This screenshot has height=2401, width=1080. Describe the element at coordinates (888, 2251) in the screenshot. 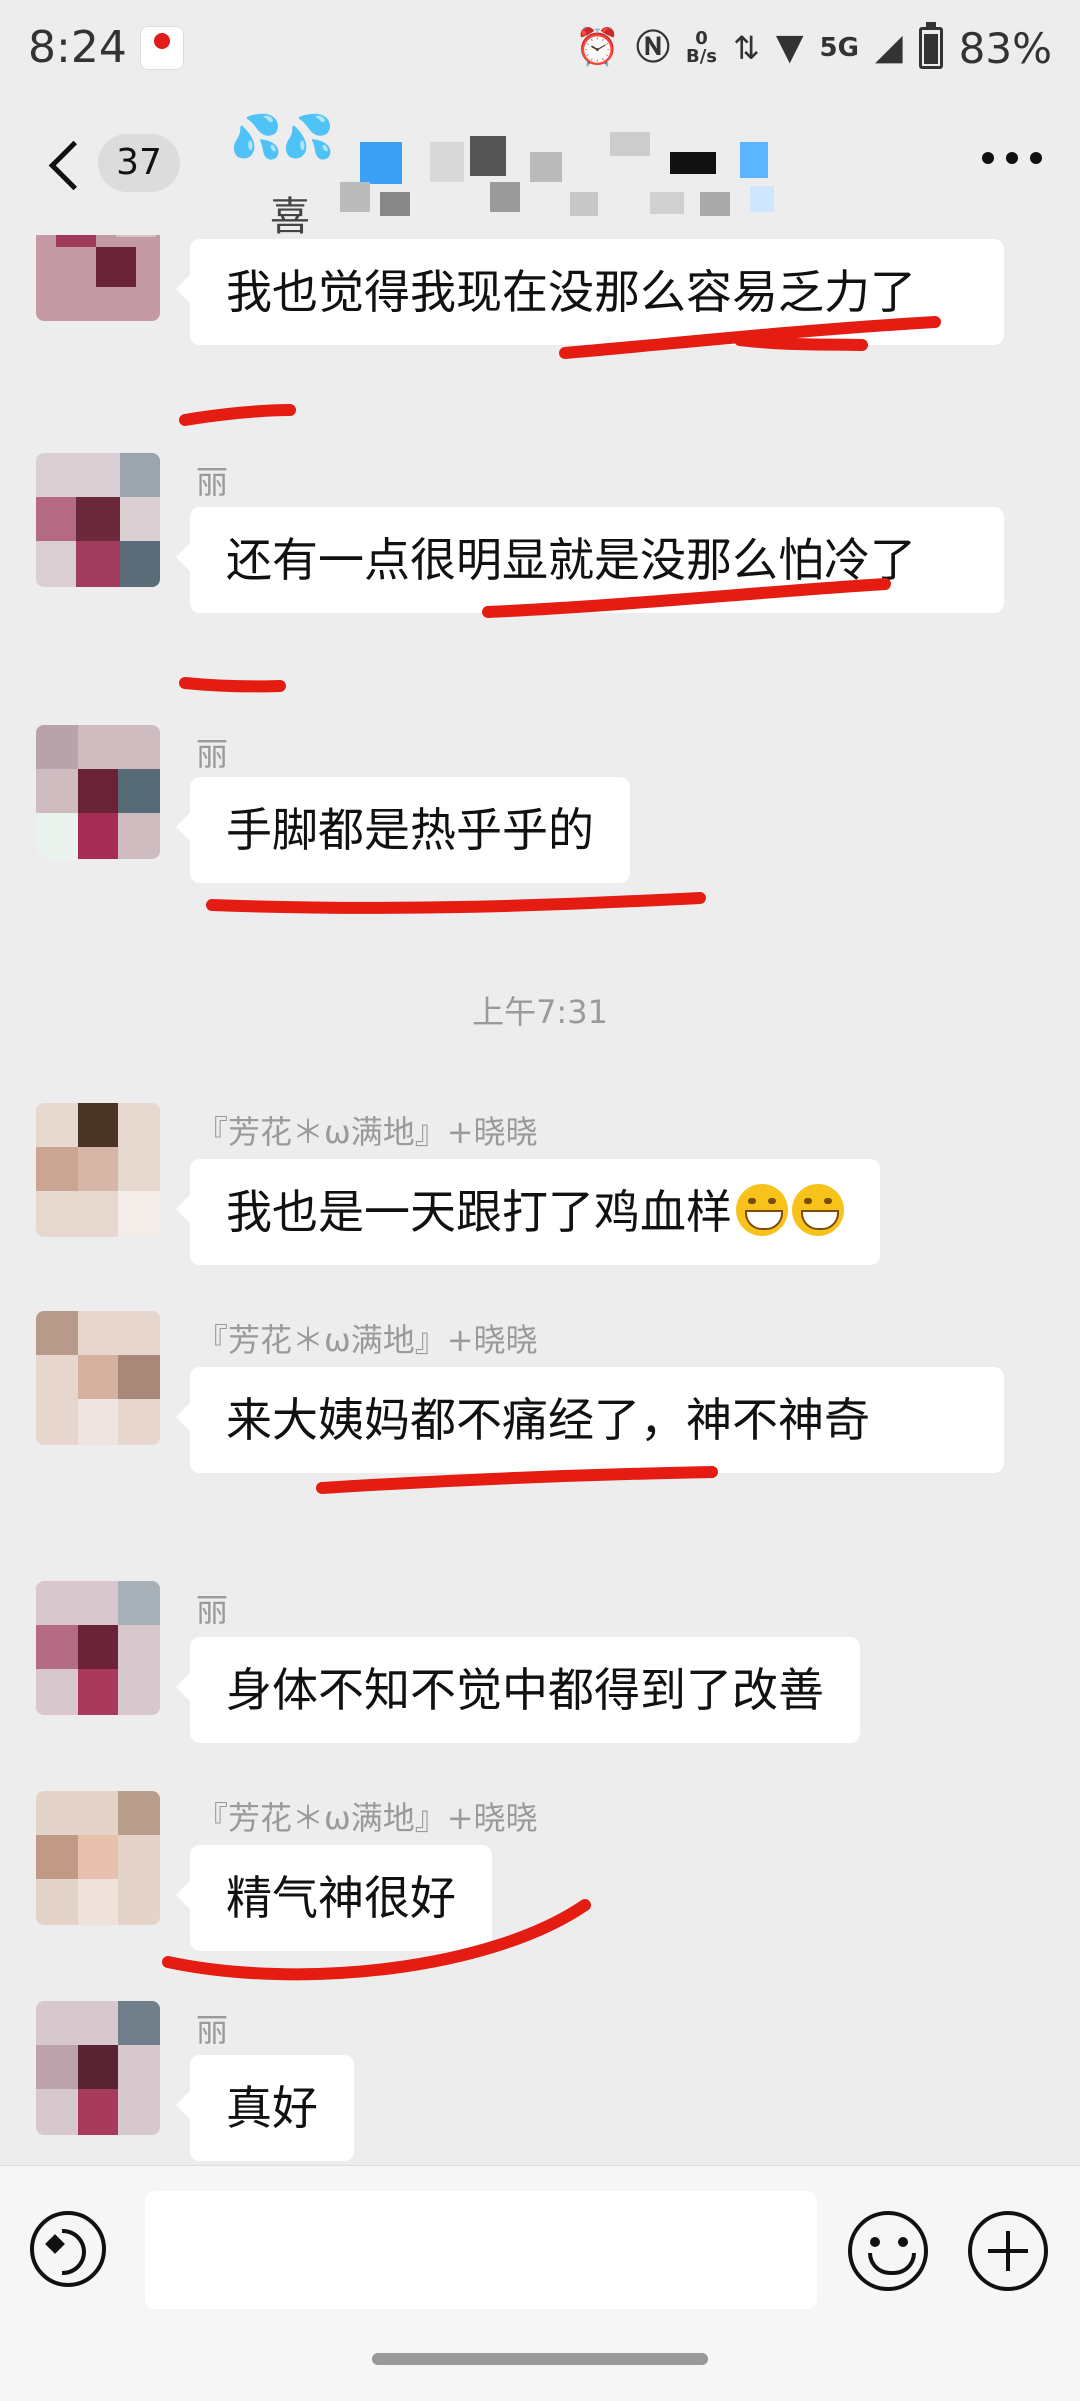

I see `emoji-icon` at that location.